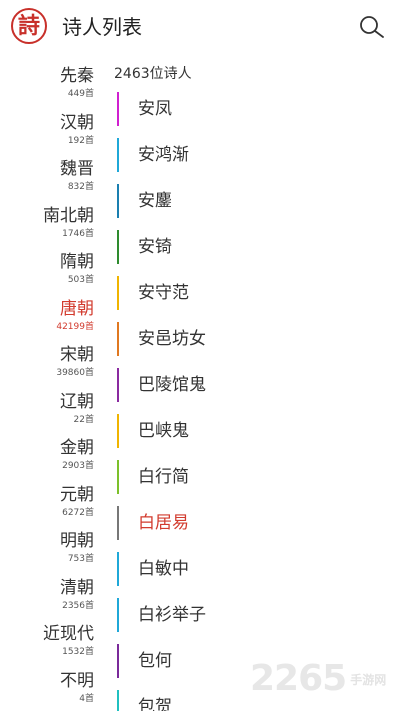 This screenshot has height=711, width=400. I want to click on dynasty-item: 金朝 2903首, so click(47, 454).